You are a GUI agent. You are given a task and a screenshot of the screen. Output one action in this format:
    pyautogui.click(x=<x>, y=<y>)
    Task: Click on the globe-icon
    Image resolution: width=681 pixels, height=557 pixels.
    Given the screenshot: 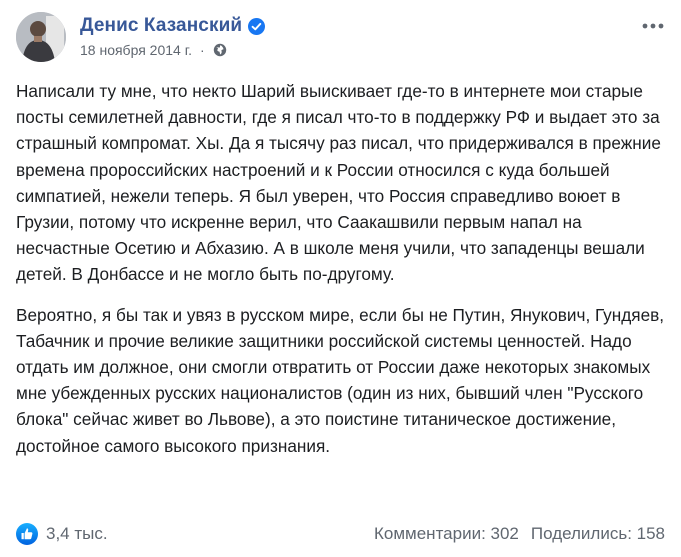 What is the action you would take?
    pyautogui.click(x=220, y=50)
    